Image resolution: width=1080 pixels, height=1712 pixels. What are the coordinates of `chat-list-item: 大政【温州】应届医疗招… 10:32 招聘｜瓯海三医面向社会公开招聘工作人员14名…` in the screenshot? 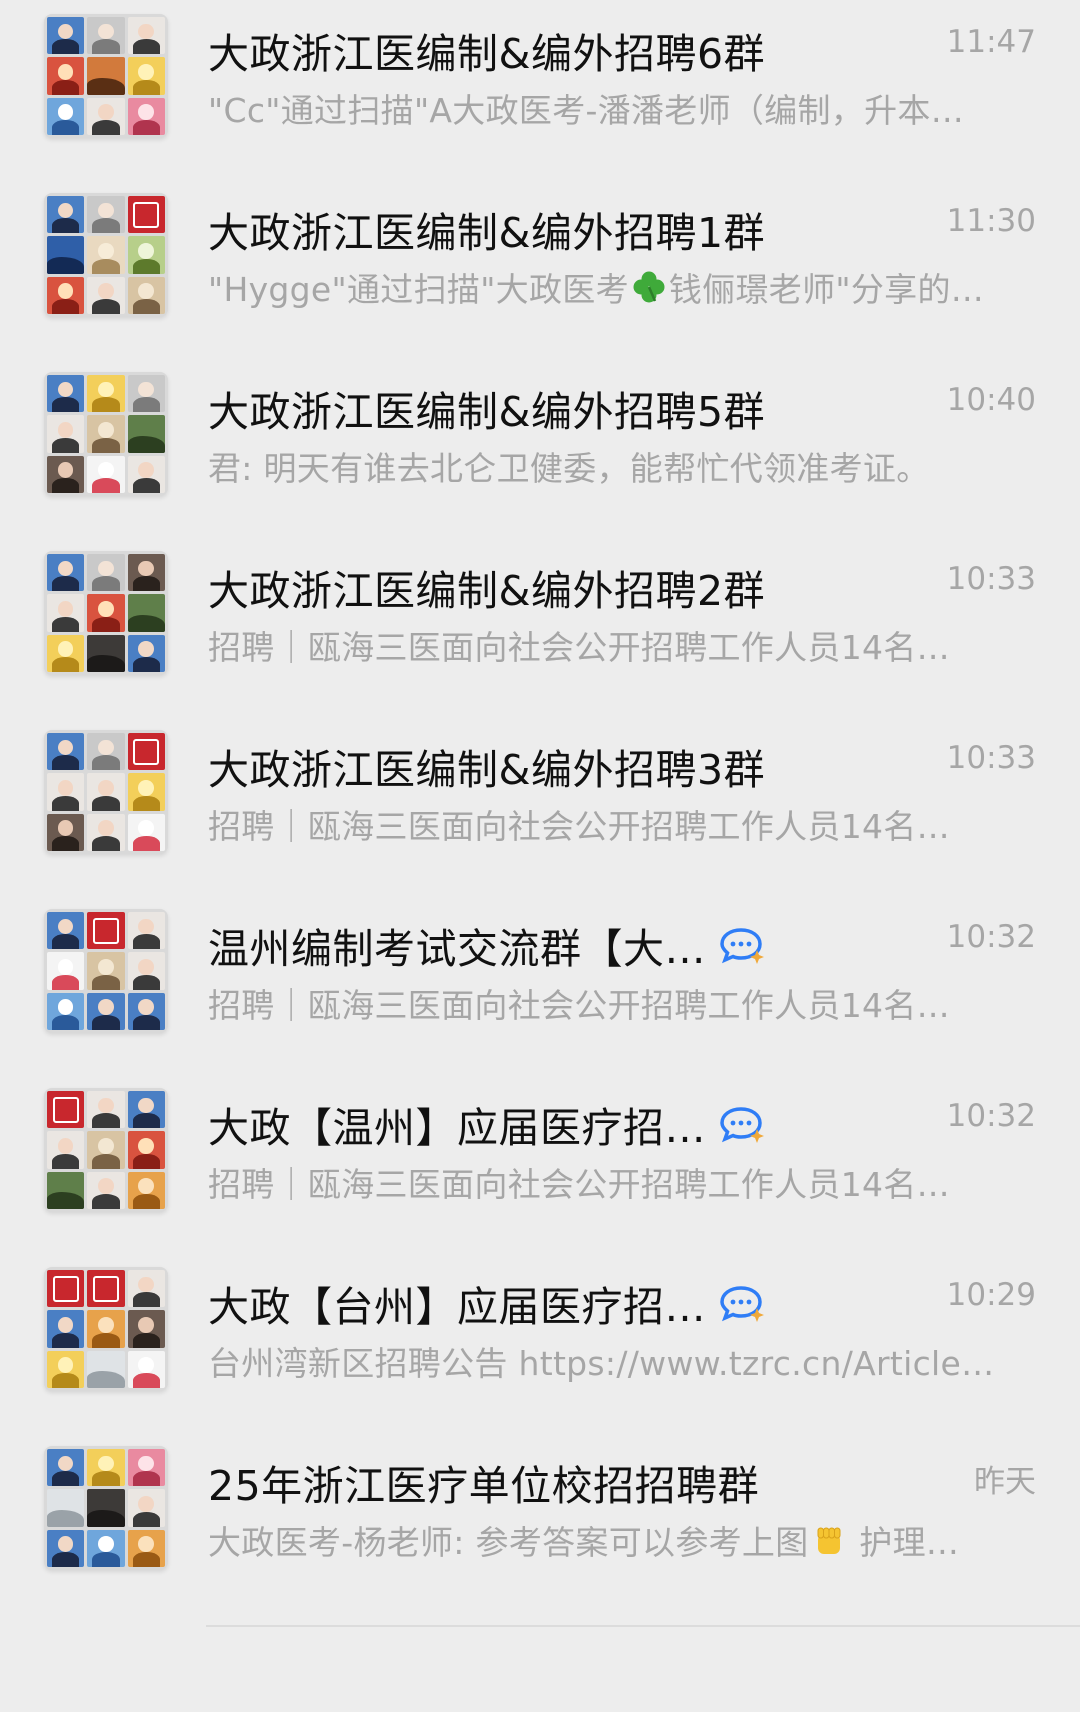 It's located at (540, 1171).